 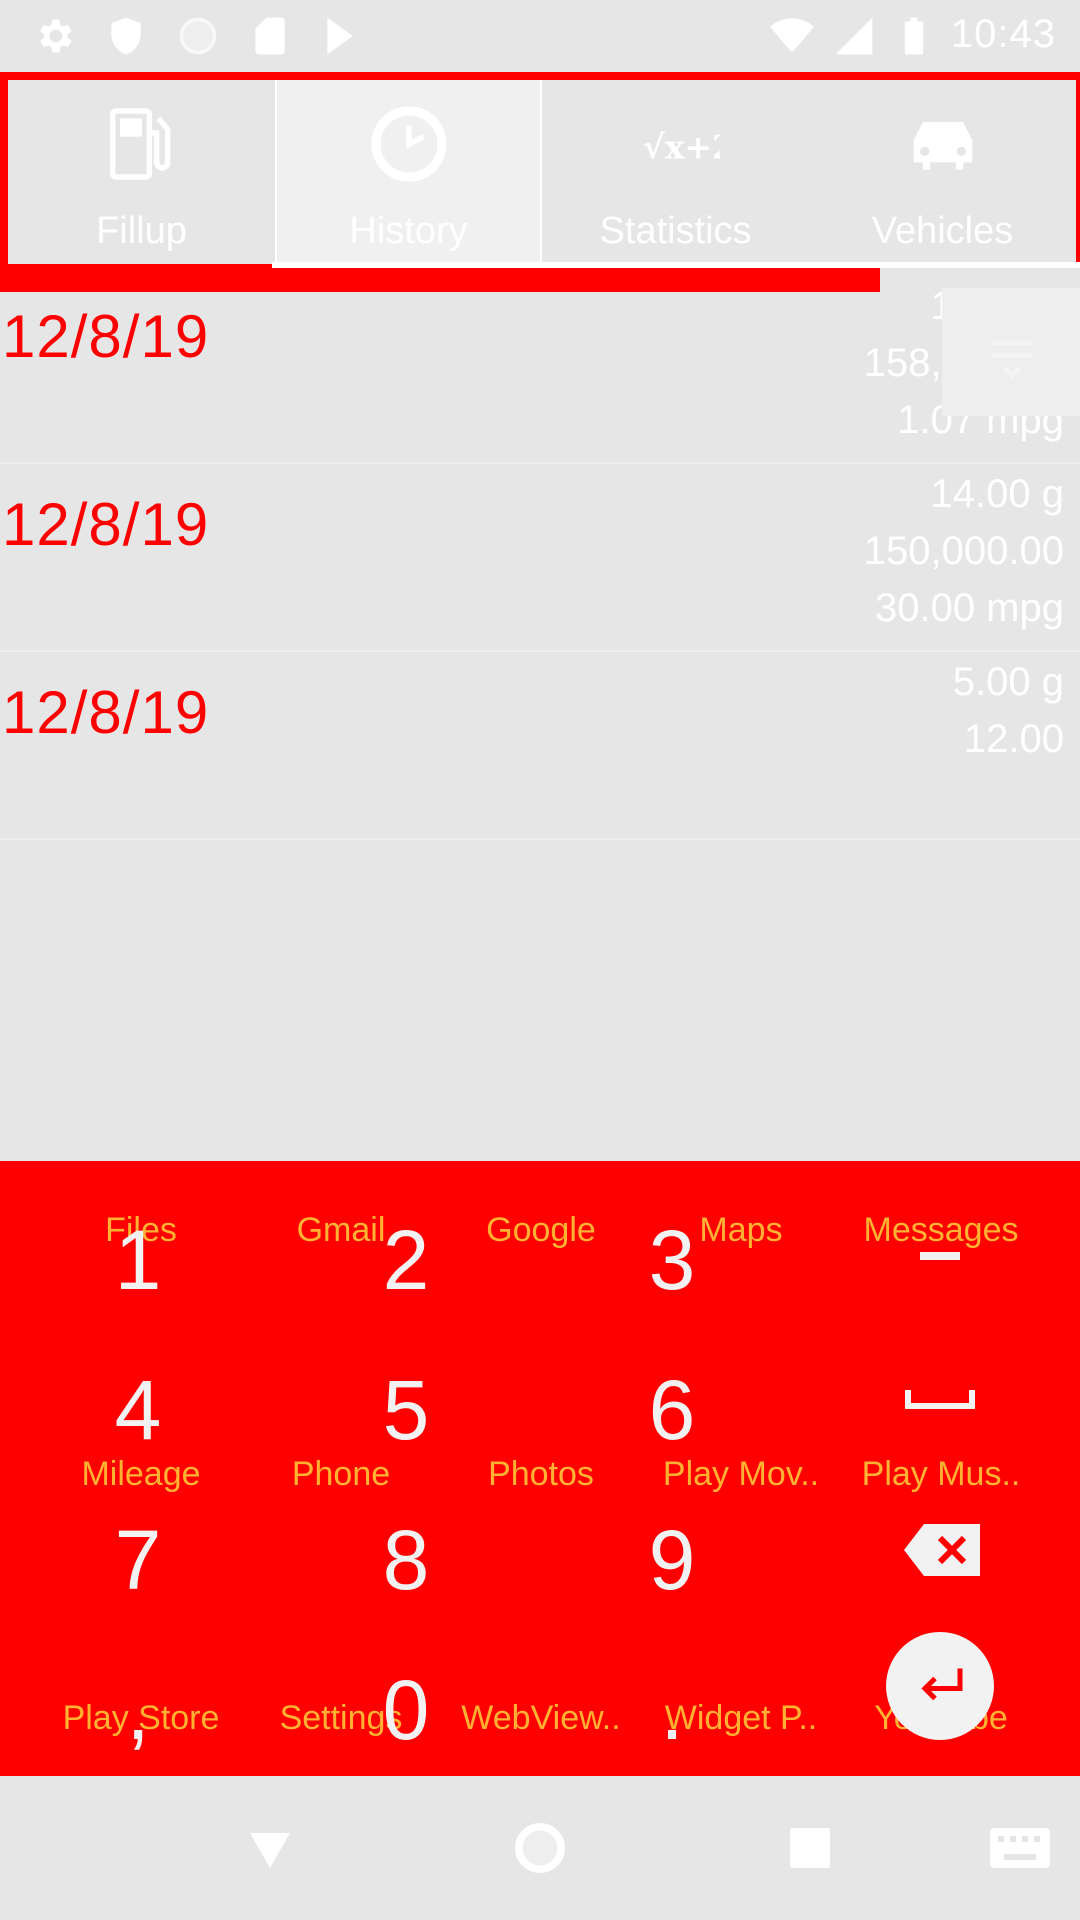 What do you see at coordinates (340, 36) in the screenshot?
I see `play-store-icon` at bounding box center [340, 36].